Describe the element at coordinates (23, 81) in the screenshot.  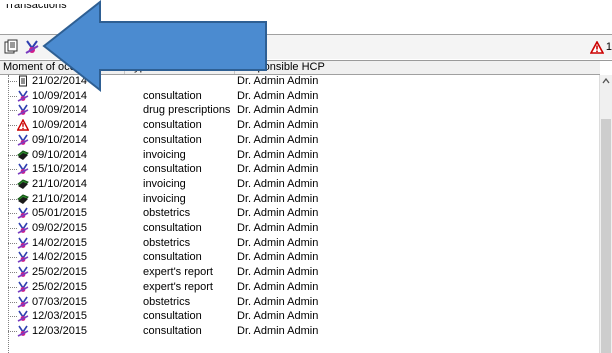
I see `document-icon` at that location.